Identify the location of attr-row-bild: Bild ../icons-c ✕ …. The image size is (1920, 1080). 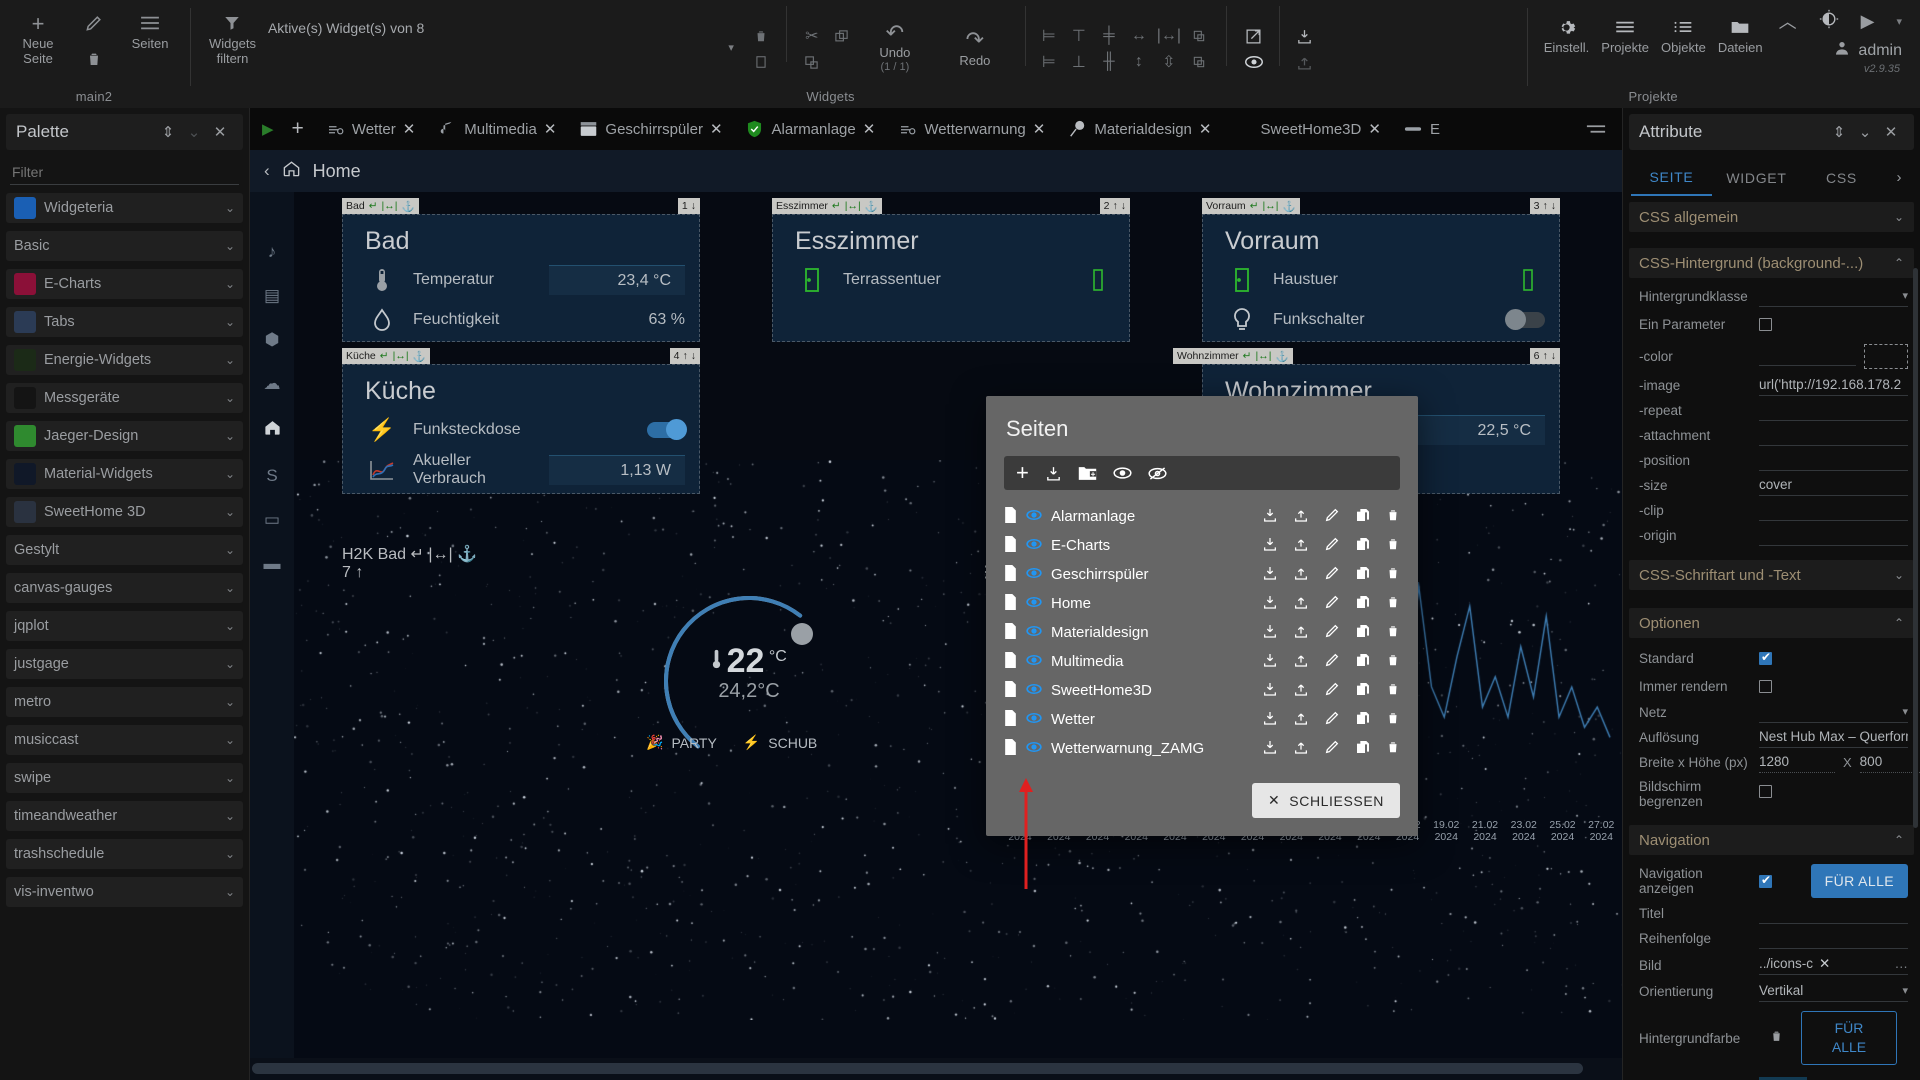
(1771, 965).